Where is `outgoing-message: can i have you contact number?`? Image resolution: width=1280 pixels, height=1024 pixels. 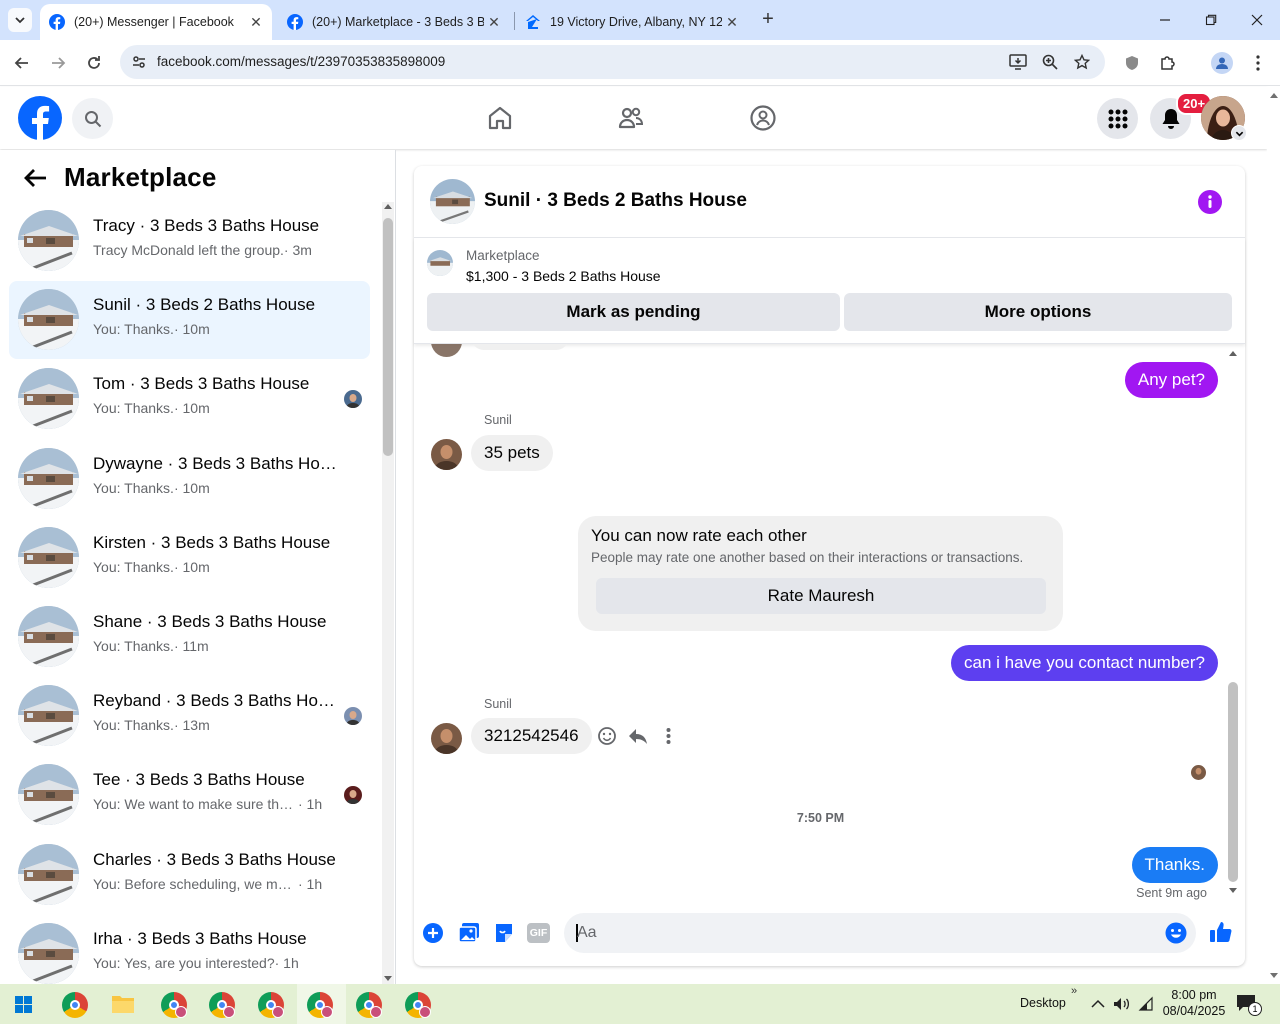
outgoing-message: can i have you contact number? is located at coordinates (1084, 663).